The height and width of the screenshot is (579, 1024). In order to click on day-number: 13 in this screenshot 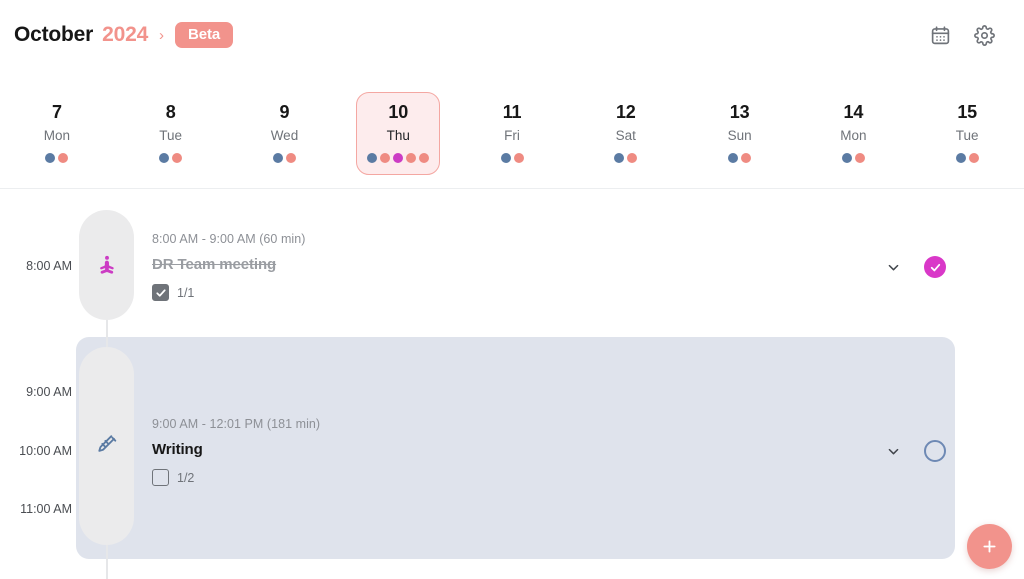, I will do `click(739, 112)`.